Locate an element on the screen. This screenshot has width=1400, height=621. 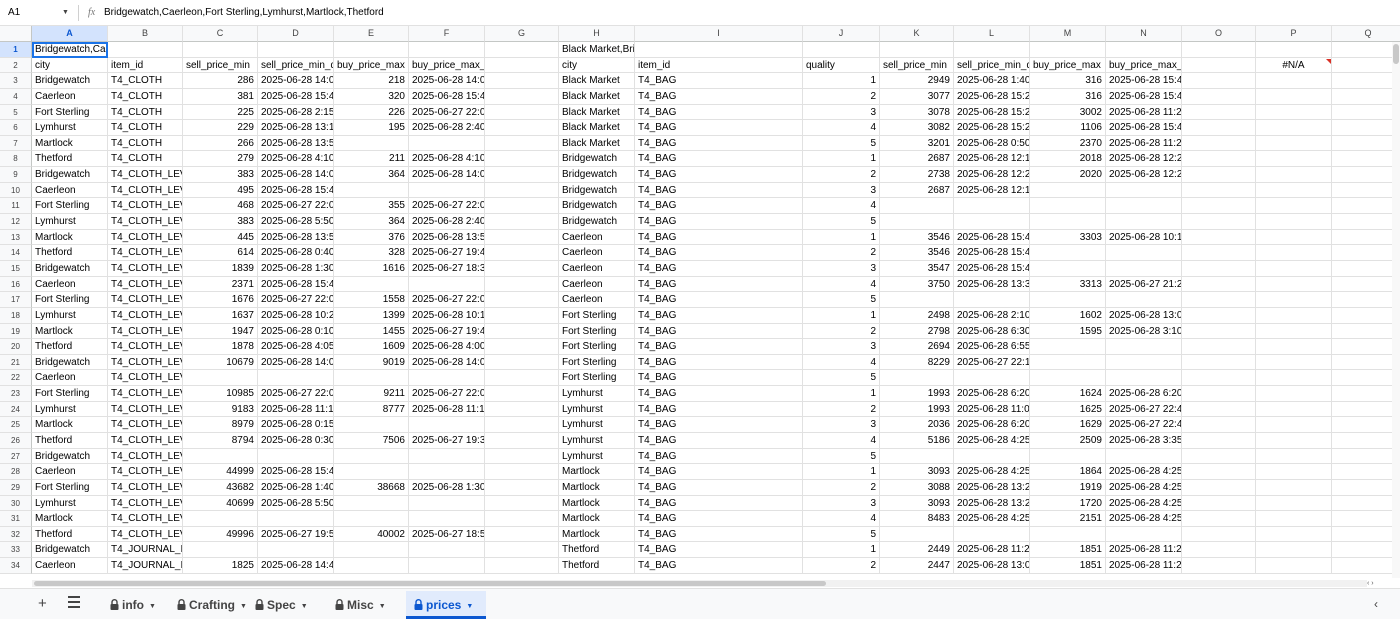
table-cell: 316 is located at coordinates (1068, 81).